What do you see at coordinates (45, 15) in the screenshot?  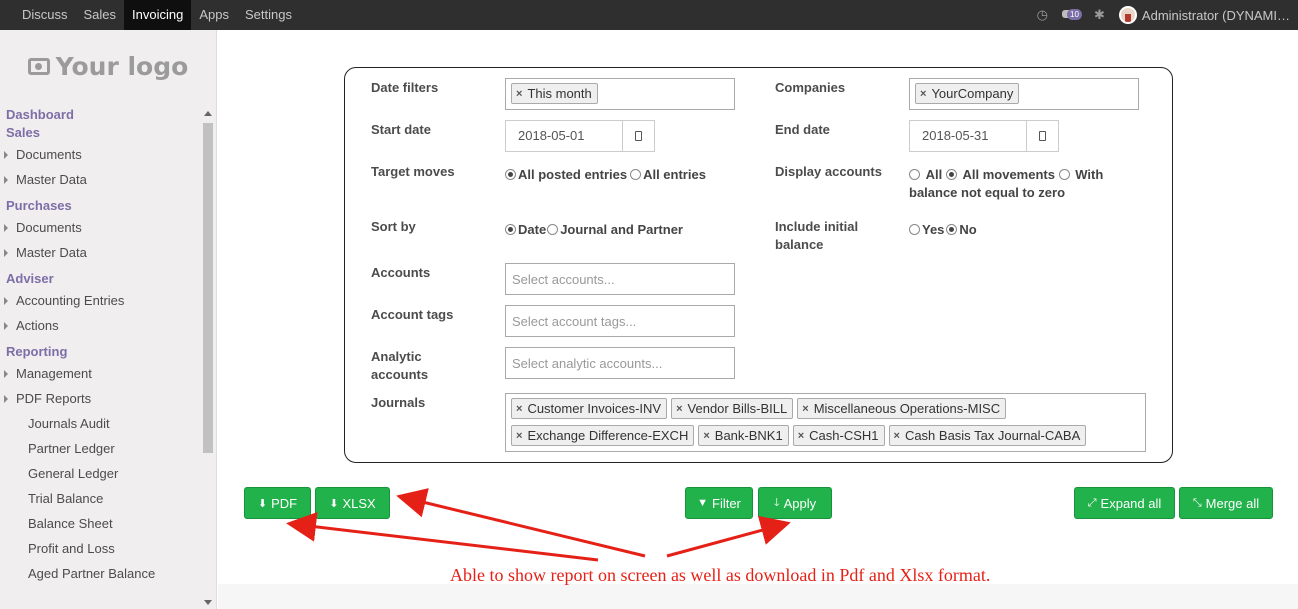 I see `menu-discuss: Discuss` at bounding box center [45, 15].